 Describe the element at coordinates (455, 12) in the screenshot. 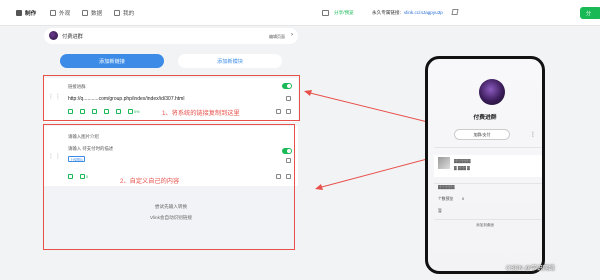

I see `edit-icon` at that location.